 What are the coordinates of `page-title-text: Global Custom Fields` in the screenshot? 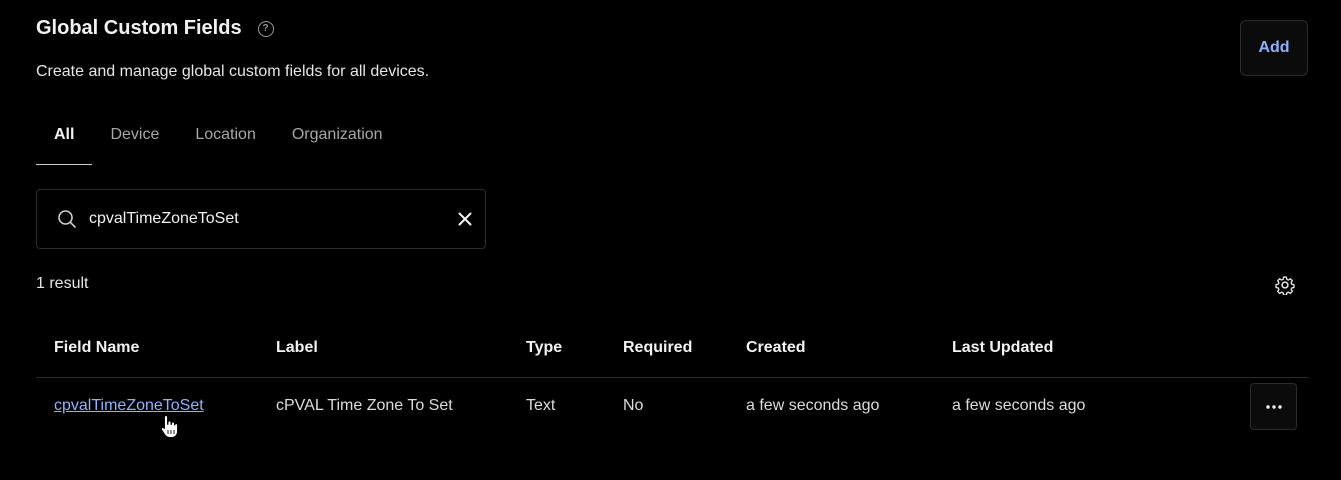 It's located at (139, 28).